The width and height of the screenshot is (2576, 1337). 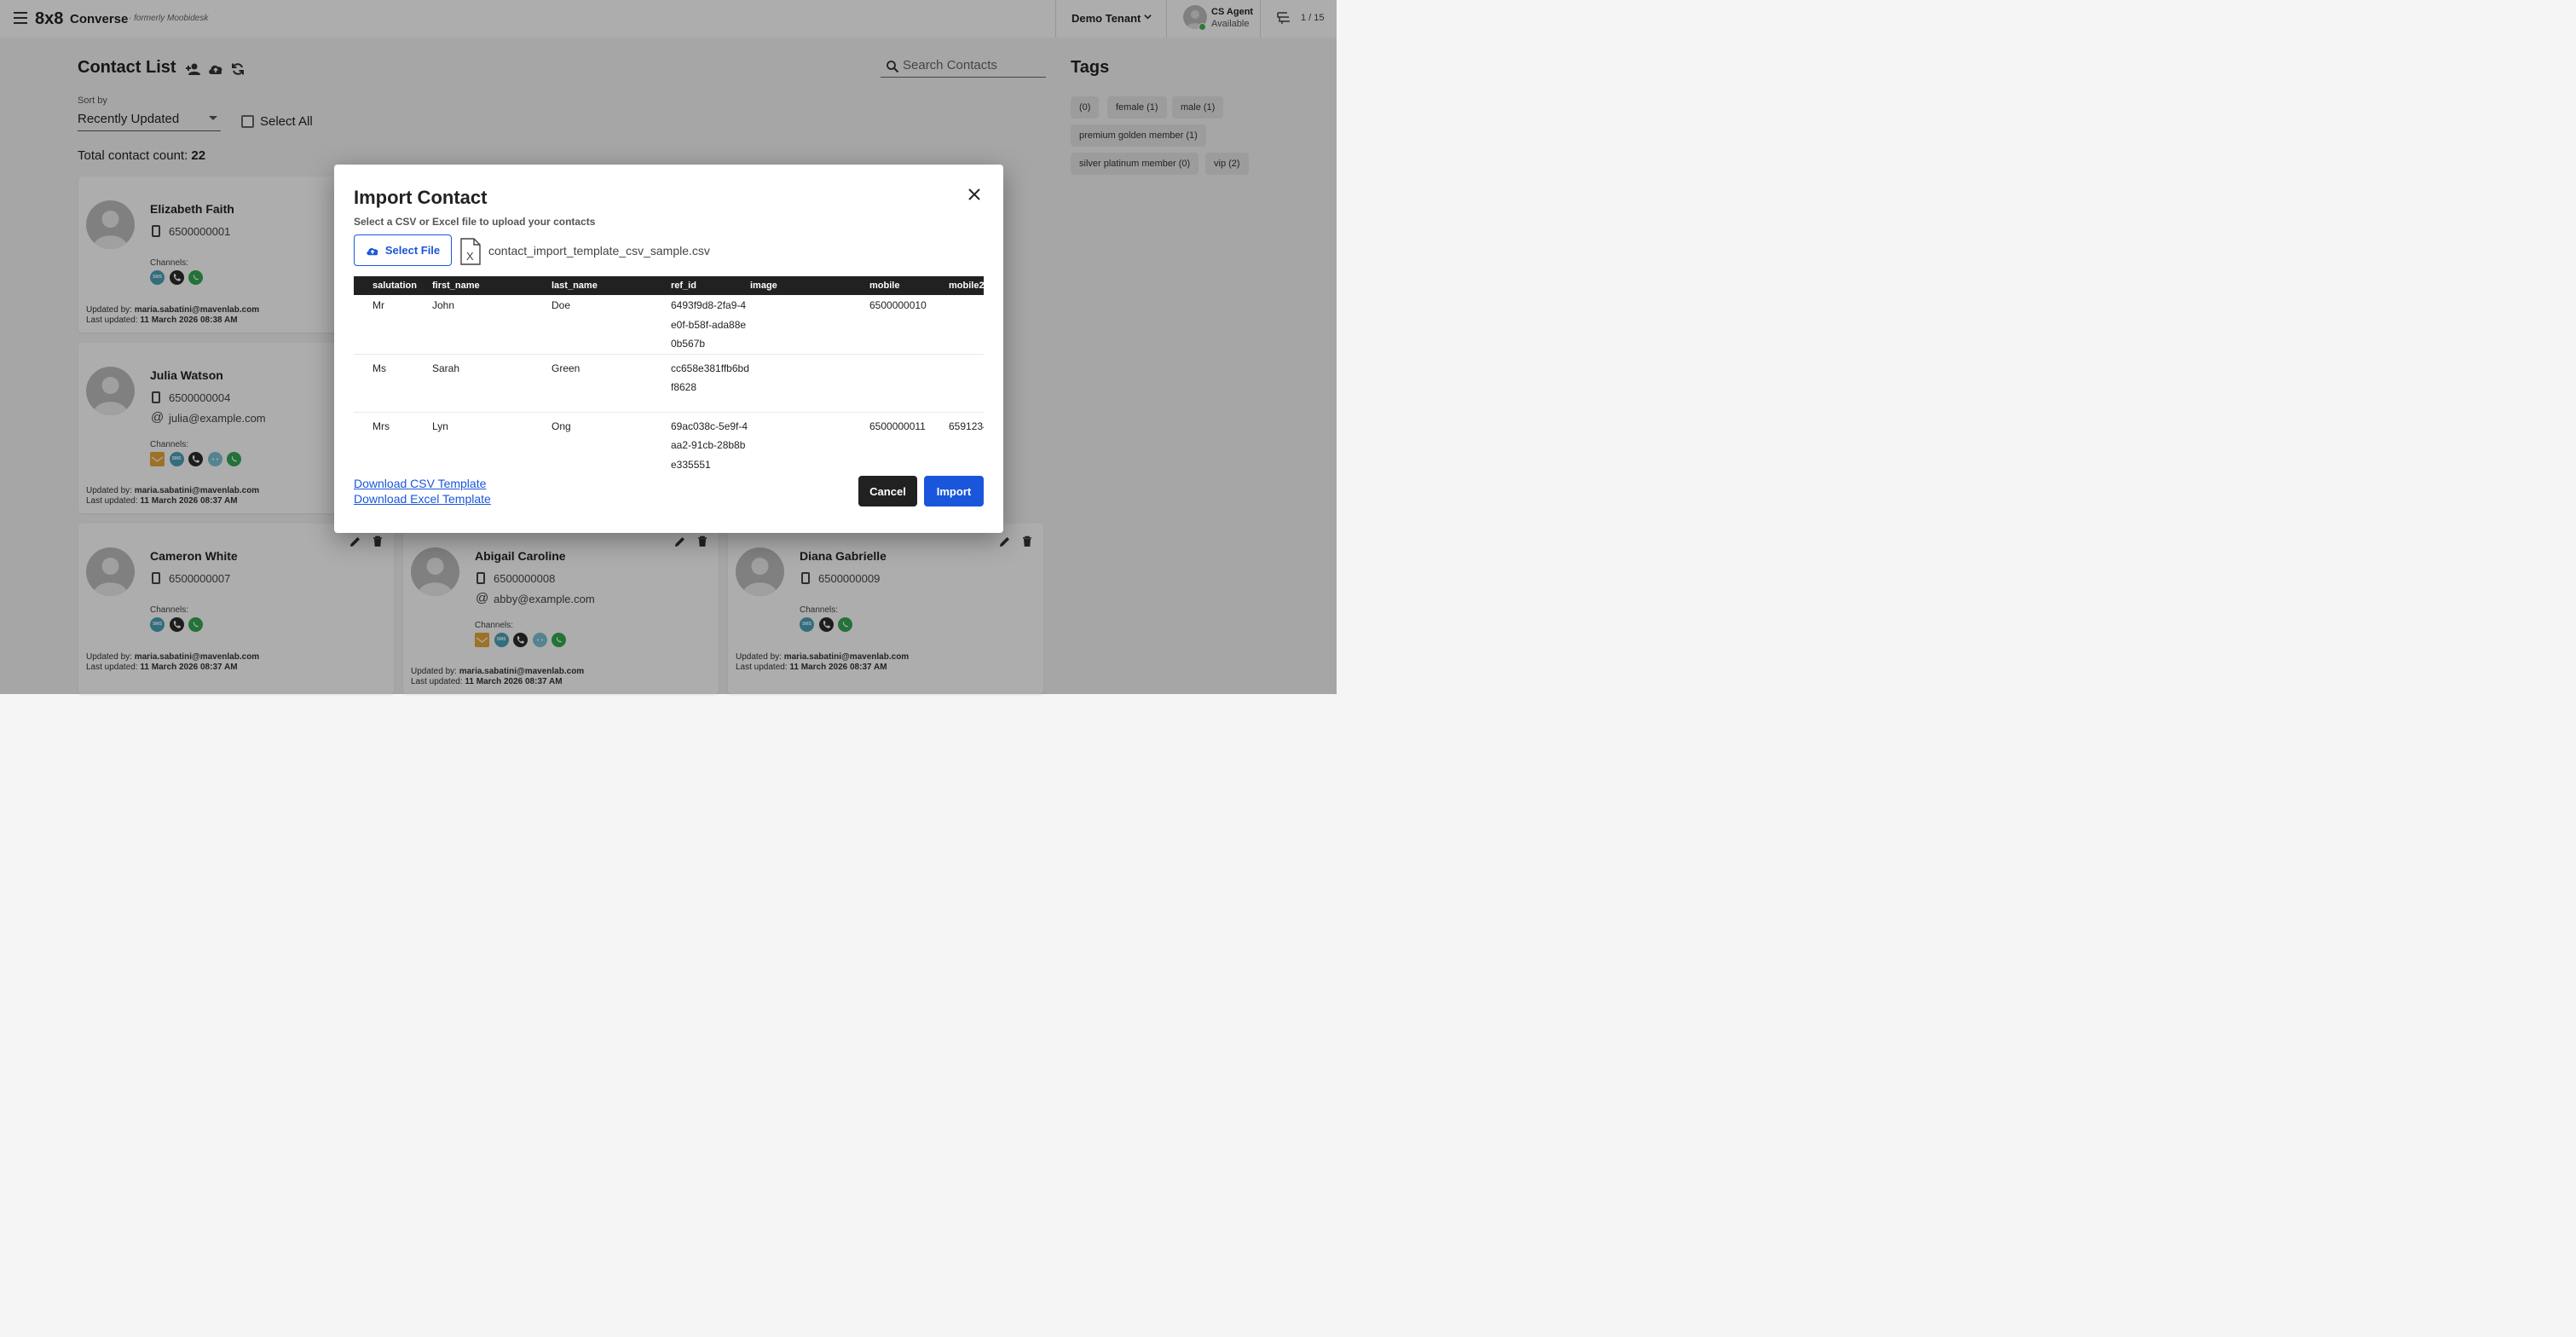 I want to click on table-cell: Doe, so click(x=611, y=325).